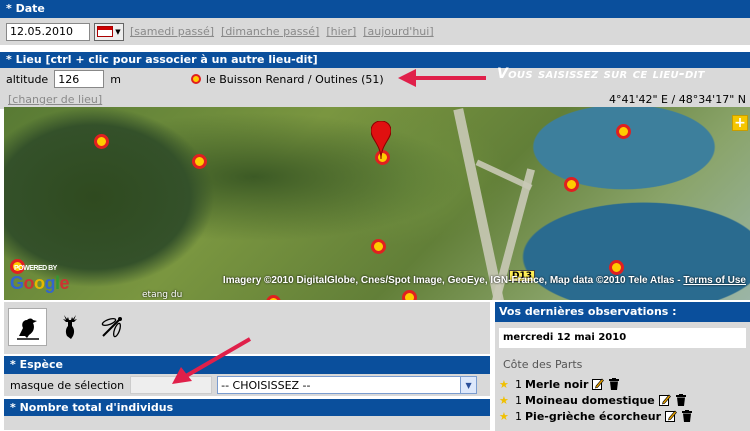  Describe the element at coordinates (115, 79) in the screenshot. I see `altitude-unit: m` at that location.